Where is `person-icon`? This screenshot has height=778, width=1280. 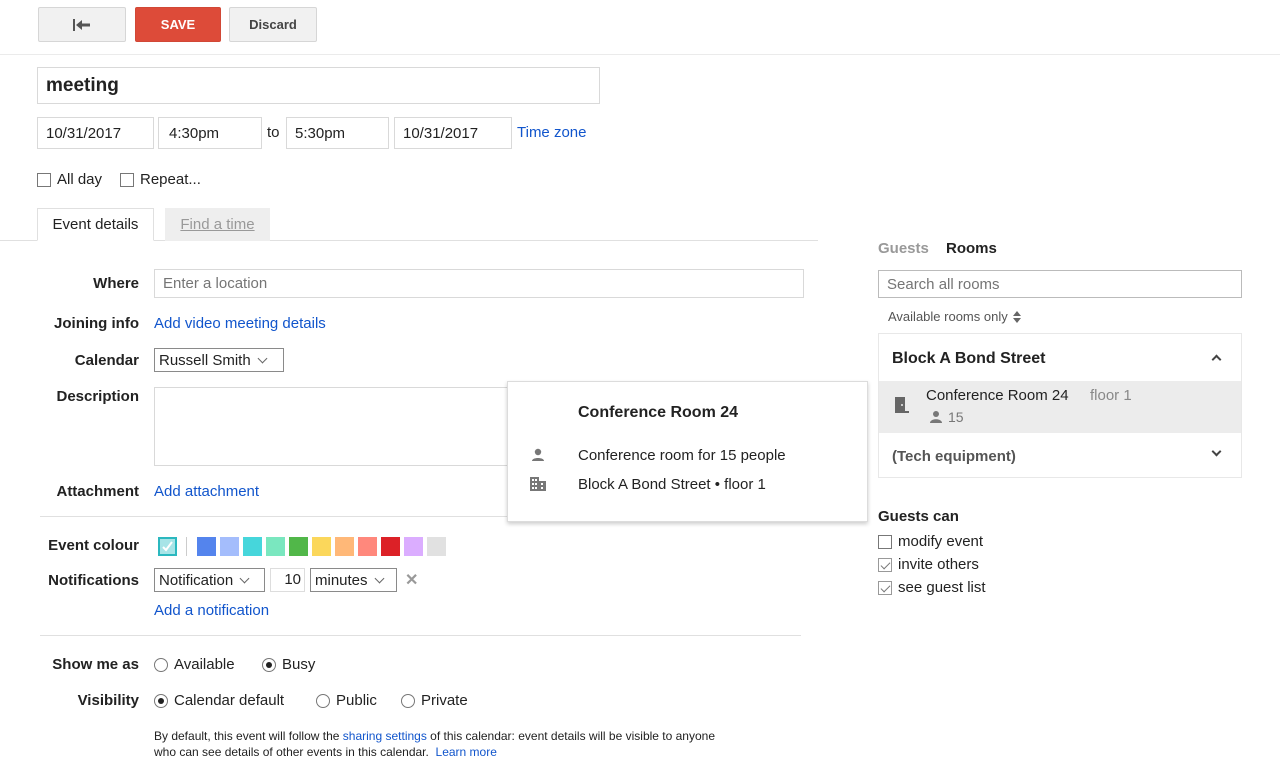 person-icon is located at coordinates (538, 454).